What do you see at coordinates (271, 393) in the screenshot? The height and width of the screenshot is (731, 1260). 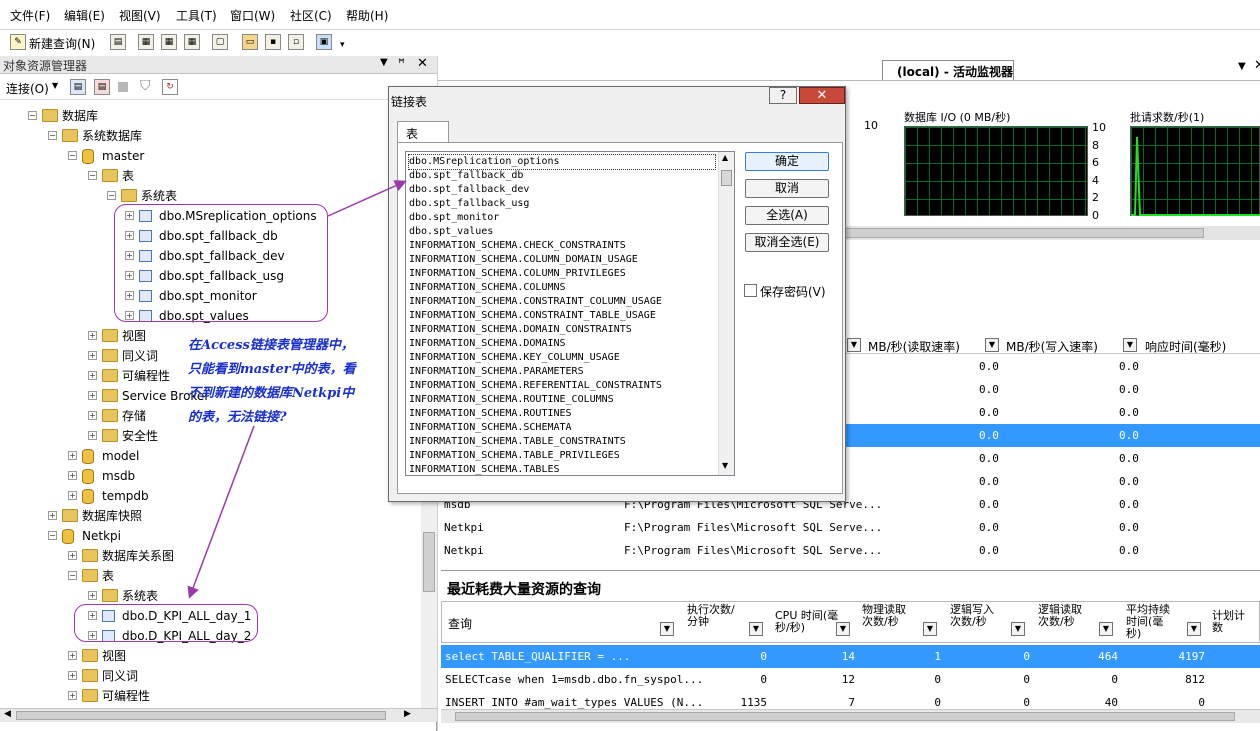 I see `annotation-line-3: 不到新建的数据库Netkpi中` at bounding box center [271, 393].